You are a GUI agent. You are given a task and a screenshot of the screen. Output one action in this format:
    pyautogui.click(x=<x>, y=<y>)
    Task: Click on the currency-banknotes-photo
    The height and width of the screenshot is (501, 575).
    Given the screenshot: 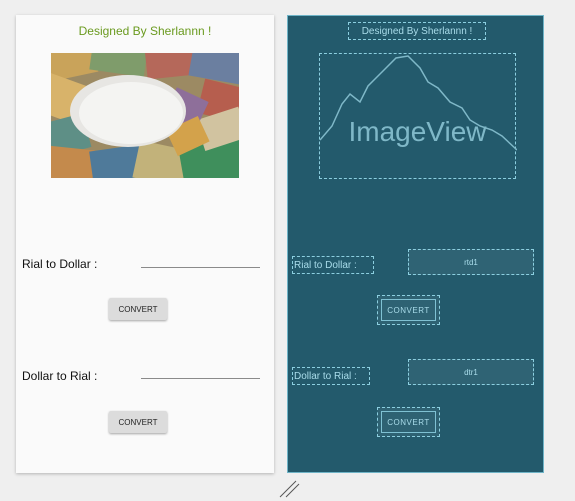 What is the action you would take?
    pyautogui.click(x=145, y=115)
    